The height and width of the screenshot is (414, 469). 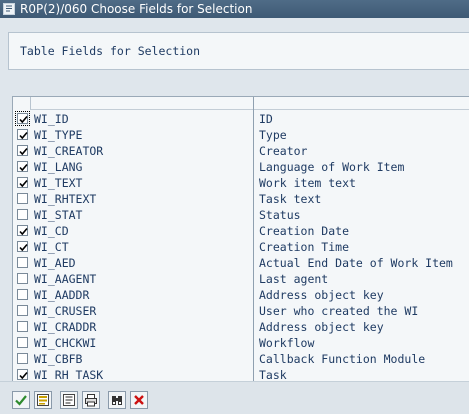 I want to click on table-row: WI_CRUSER User who created the WI, so click(x=241, y=311).